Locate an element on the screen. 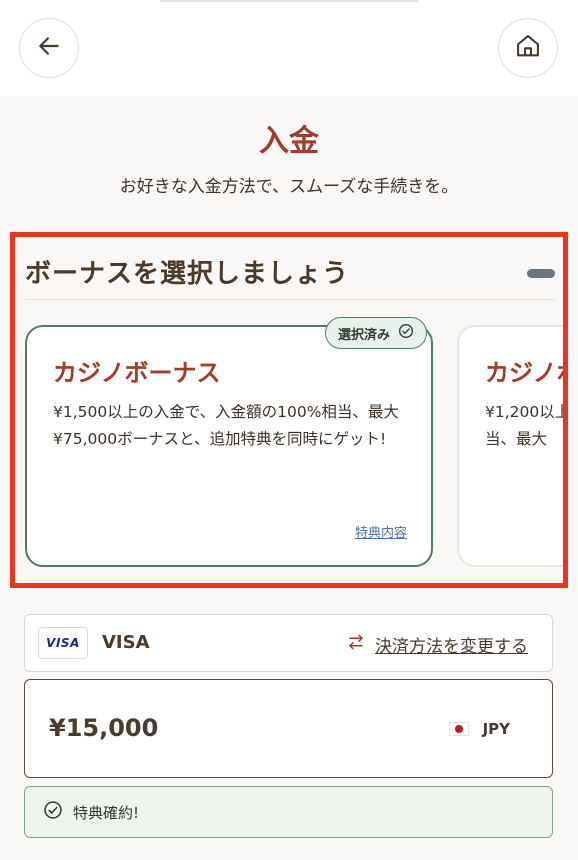  arrow-left-icon is located at coordinates (49, 48).